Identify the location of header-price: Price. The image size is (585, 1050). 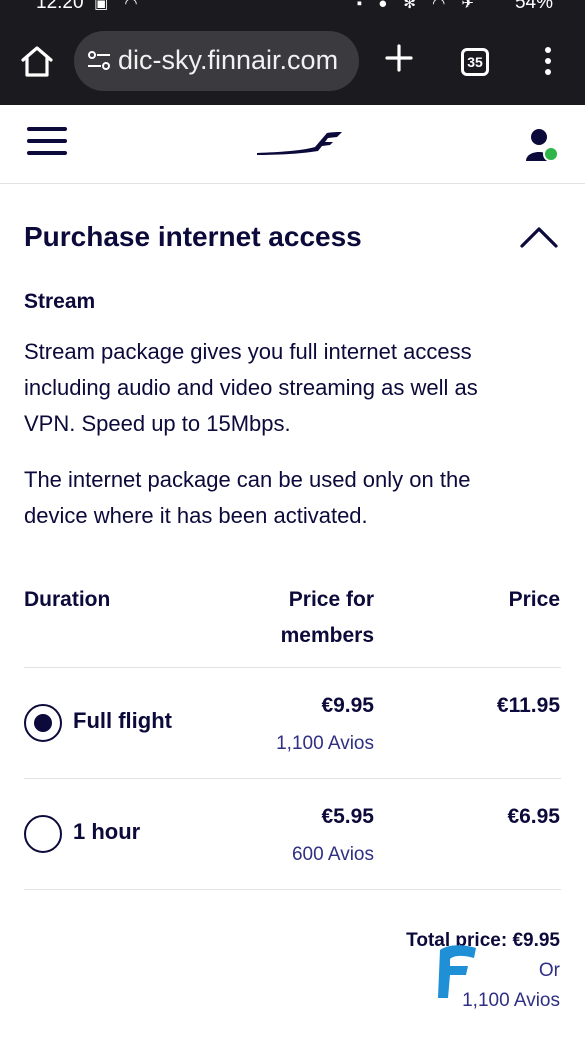
(534, 599).